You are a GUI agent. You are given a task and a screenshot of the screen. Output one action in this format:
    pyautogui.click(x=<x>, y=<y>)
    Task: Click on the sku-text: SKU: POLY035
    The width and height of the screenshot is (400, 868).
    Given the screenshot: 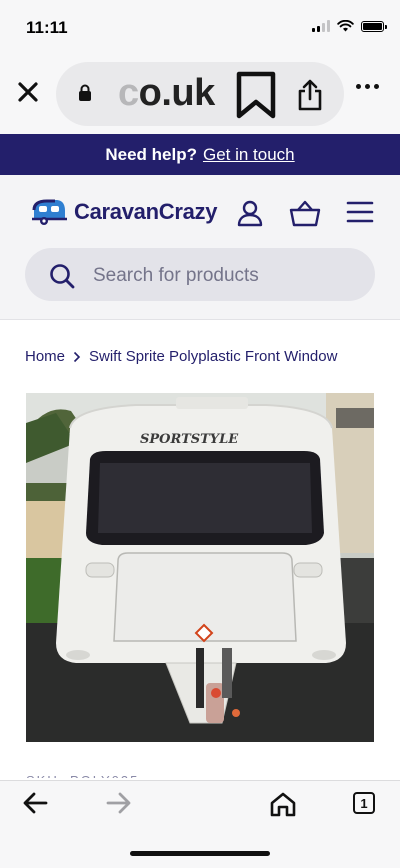 What is the action you would take?
    pyautogui.click(x=82, y=774)
    